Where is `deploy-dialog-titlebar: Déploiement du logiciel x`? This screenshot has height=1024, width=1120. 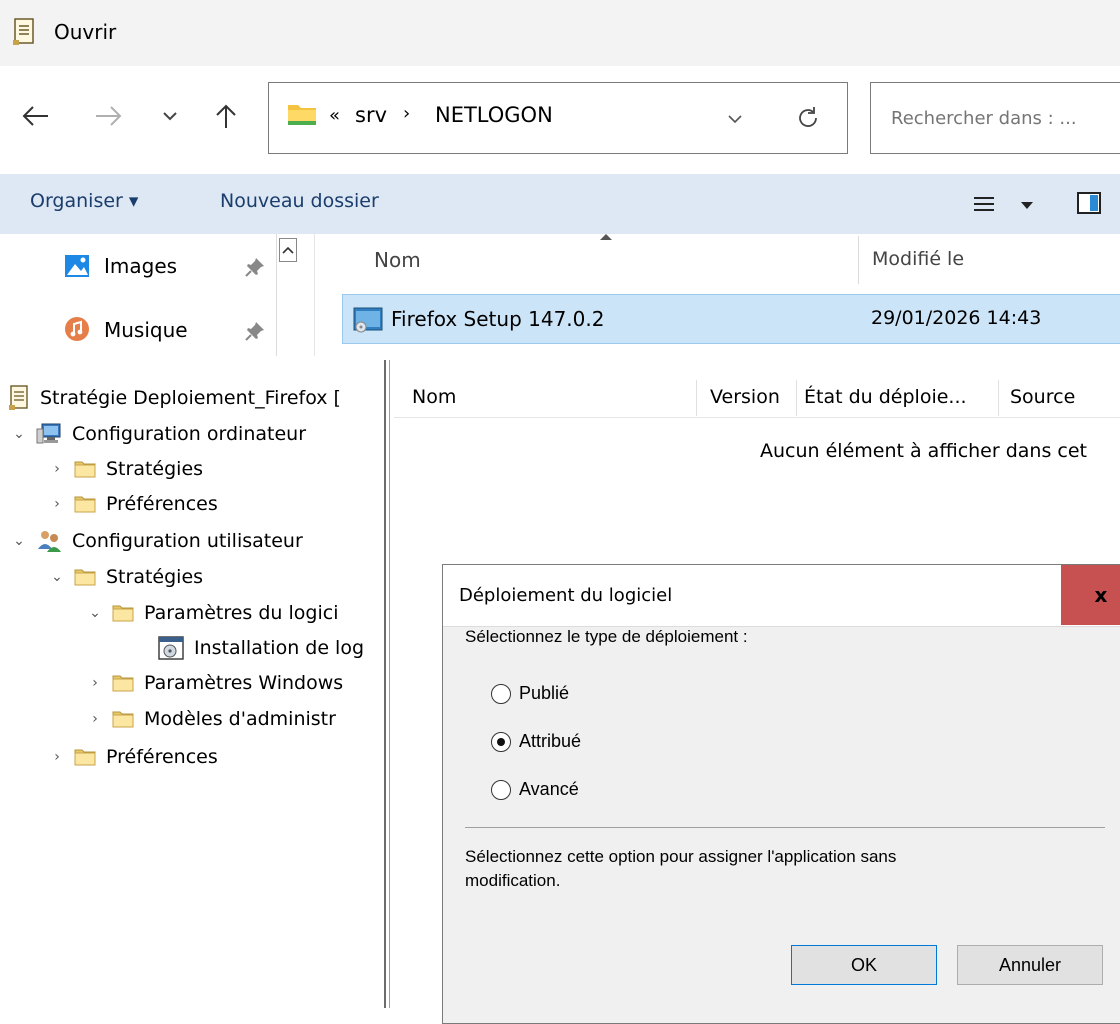 deploy-dialog-titlebar: Déploiement du logiciel x is located at coordinates (781, 596).